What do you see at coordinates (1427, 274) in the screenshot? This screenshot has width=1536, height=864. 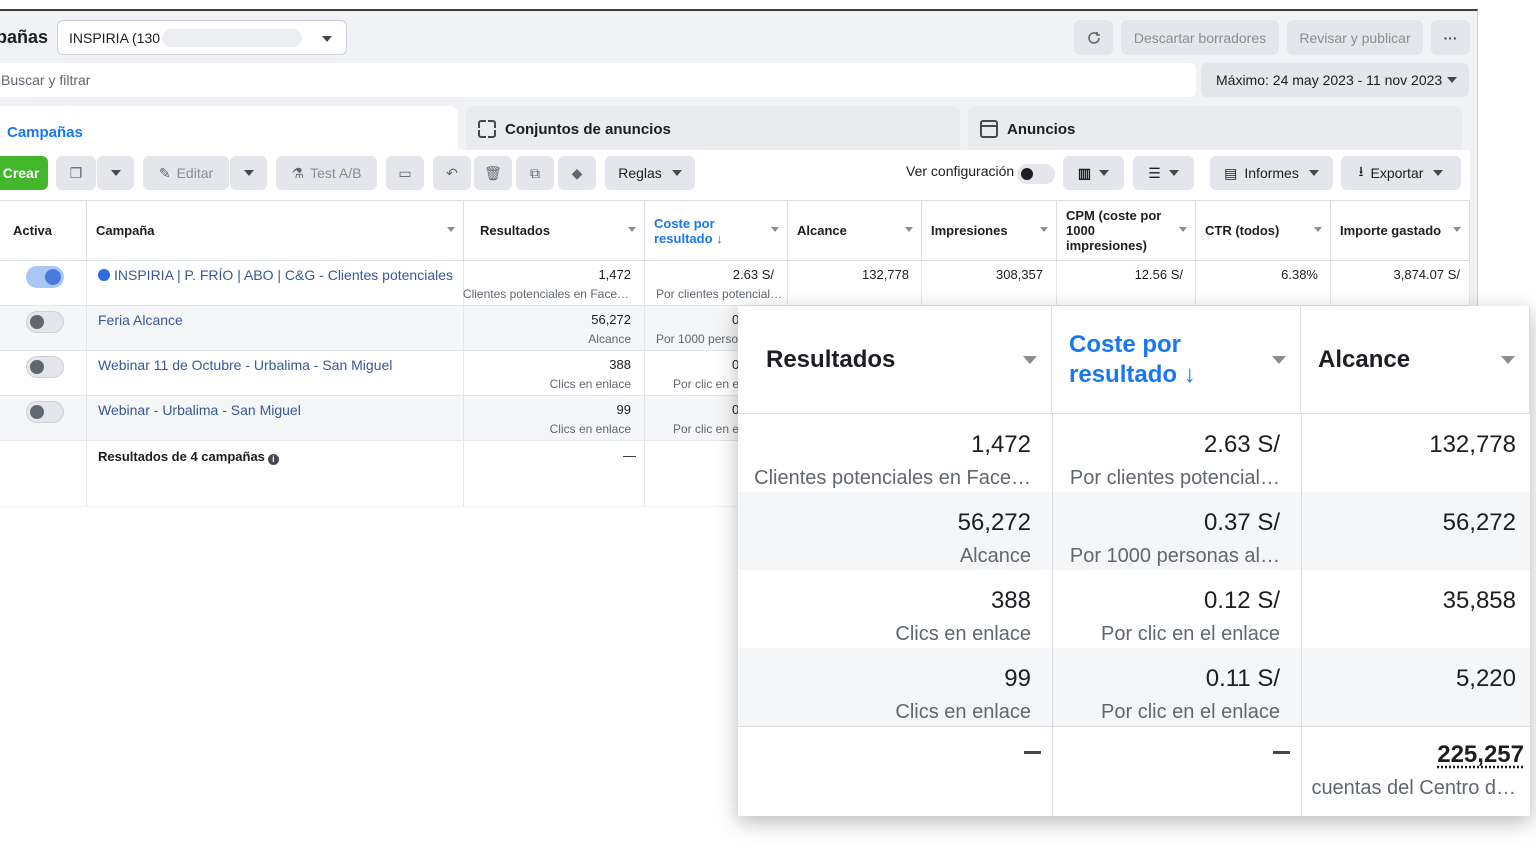 I see `spent-value: 3,874.07 S/` at bounding box center [1427, 274].